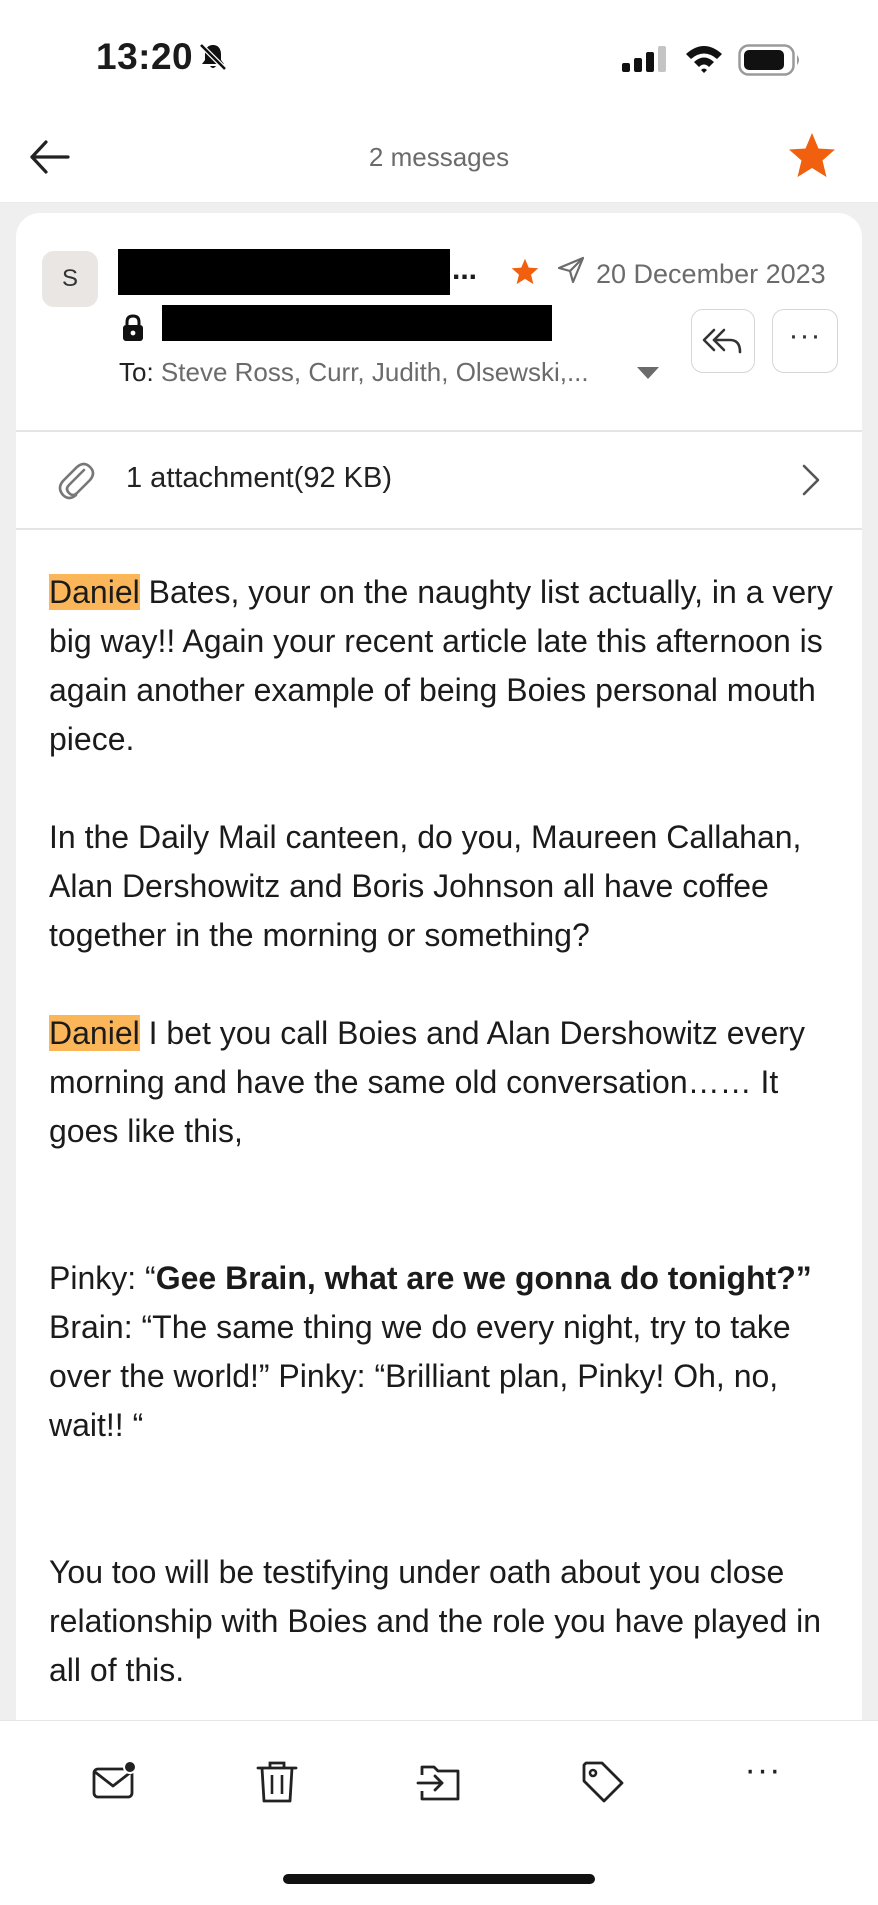 This screenshot has height=1905, width=878. What do you see at coordinates (357, 323) in the screenshot?
I see `redacted-sender-address` at bounding box center [357, 323].